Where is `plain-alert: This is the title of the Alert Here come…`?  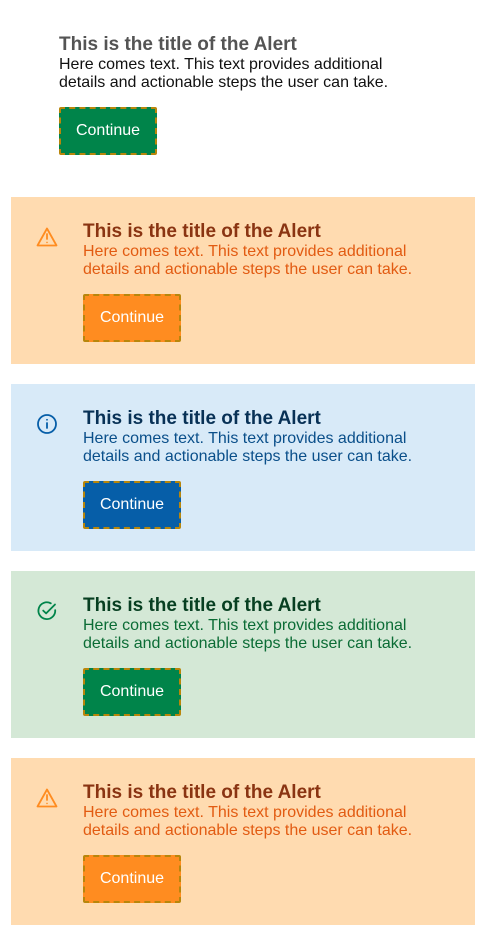
plain-alert: This is the title of the Alert Here come… is located at coordinates (269, 95).